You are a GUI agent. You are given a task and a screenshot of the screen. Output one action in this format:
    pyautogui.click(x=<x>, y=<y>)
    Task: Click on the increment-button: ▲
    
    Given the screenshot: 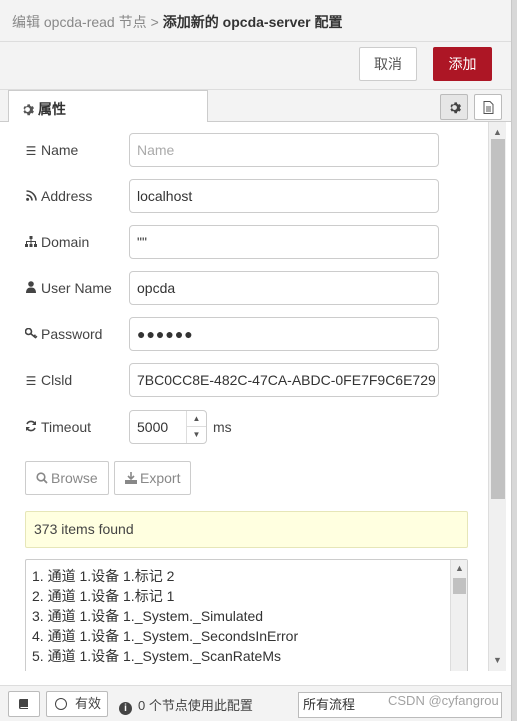 What is the action you would take?
    pyautogui.click(x=196, y=419)
    